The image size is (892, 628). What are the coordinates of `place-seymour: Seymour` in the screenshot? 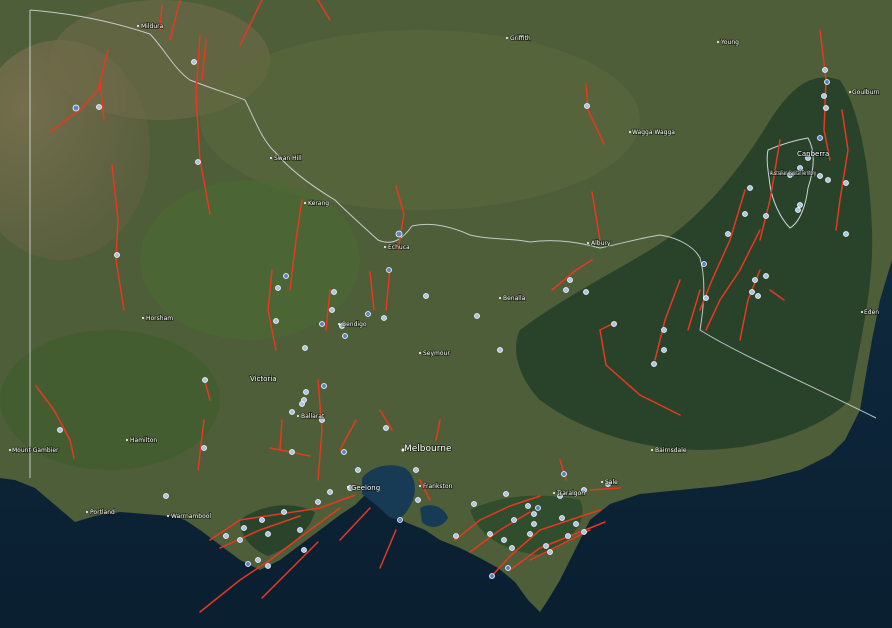 It's located at (436, 353).